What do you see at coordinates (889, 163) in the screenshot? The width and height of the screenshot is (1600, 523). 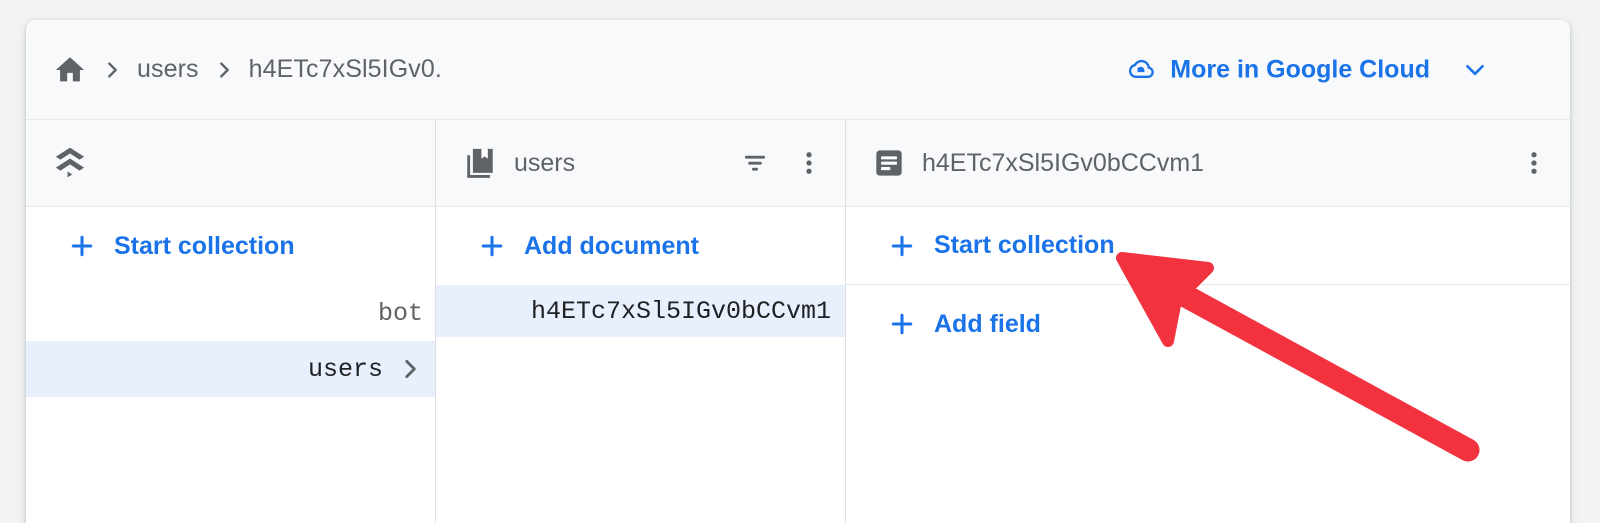 I see `document-icon` at bounding box center [889, 163].